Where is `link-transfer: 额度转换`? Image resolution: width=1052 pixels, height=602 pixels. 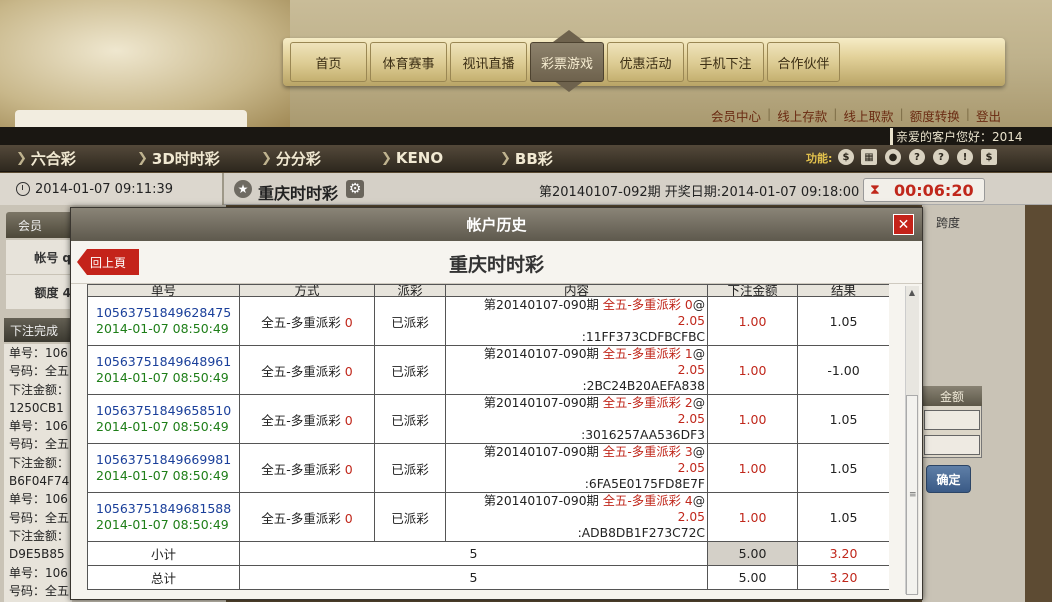 link-transfer: 额度转换 is located at coordinates (935, 115).